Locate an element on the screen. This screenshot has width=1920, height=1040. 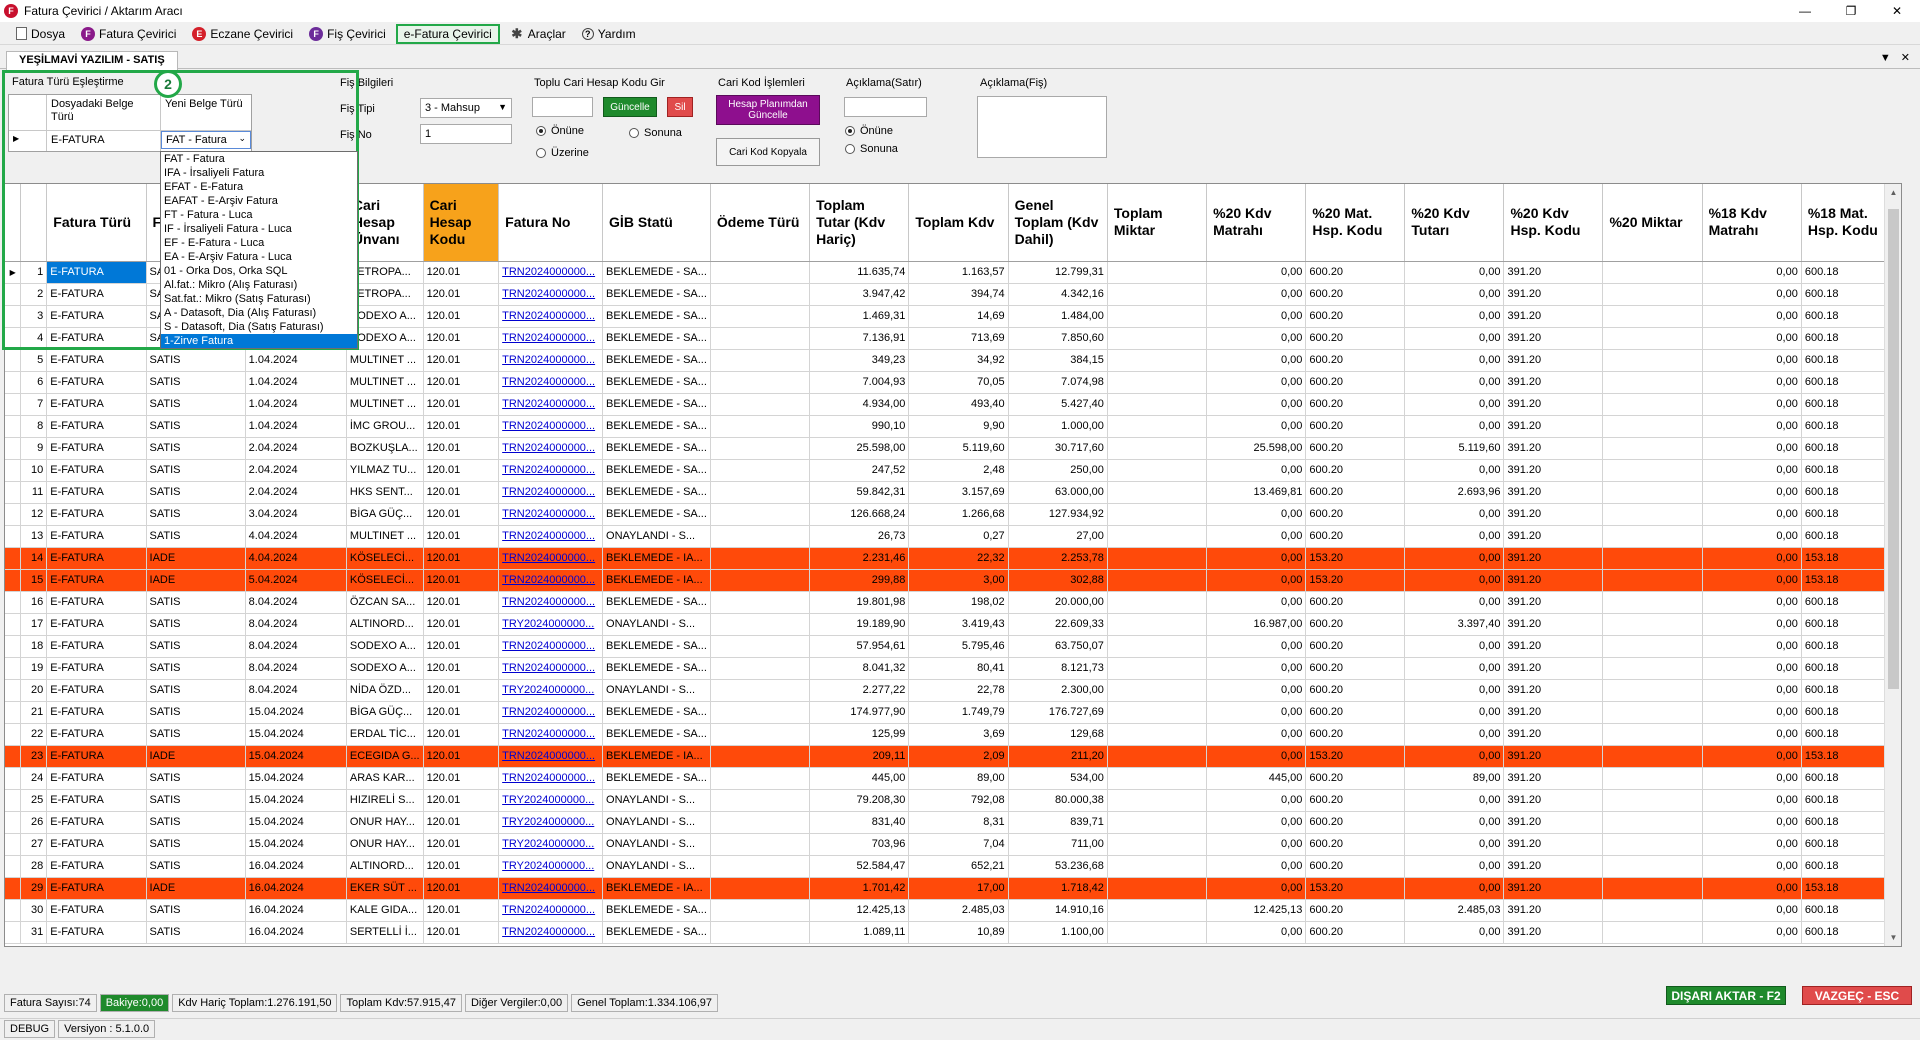
column-header: Toplam Kdv is located at coordinates (958, 223).